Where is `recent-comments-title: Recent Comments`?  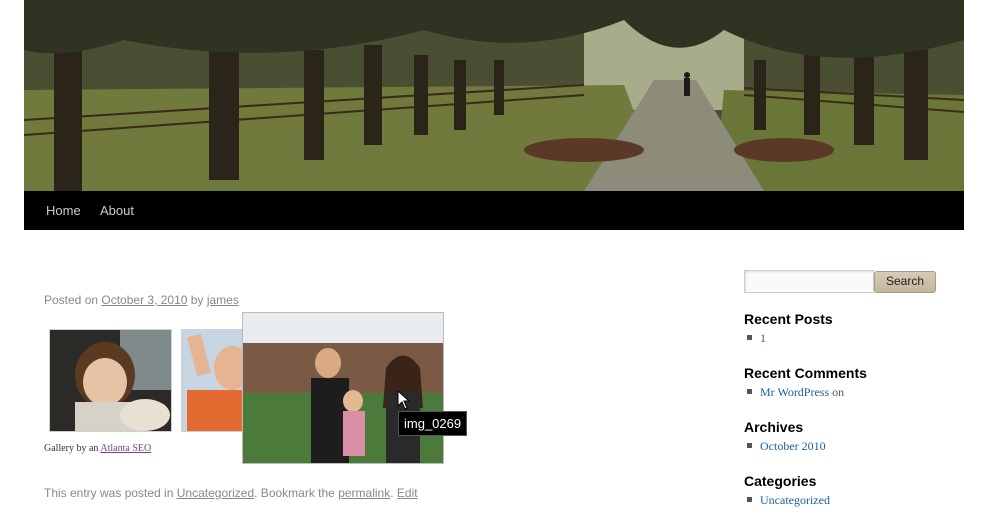 recent-comments-title: Recent Comments is located at coordinates (805, 373).